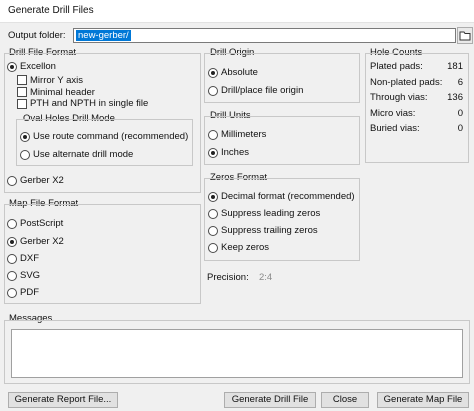 The height and width of the screenshot is (411, 474). Describe the element at coordinates (270, 400) in the screenshot. I see `generate-drill-file-button: Generate Drill File` at that location.